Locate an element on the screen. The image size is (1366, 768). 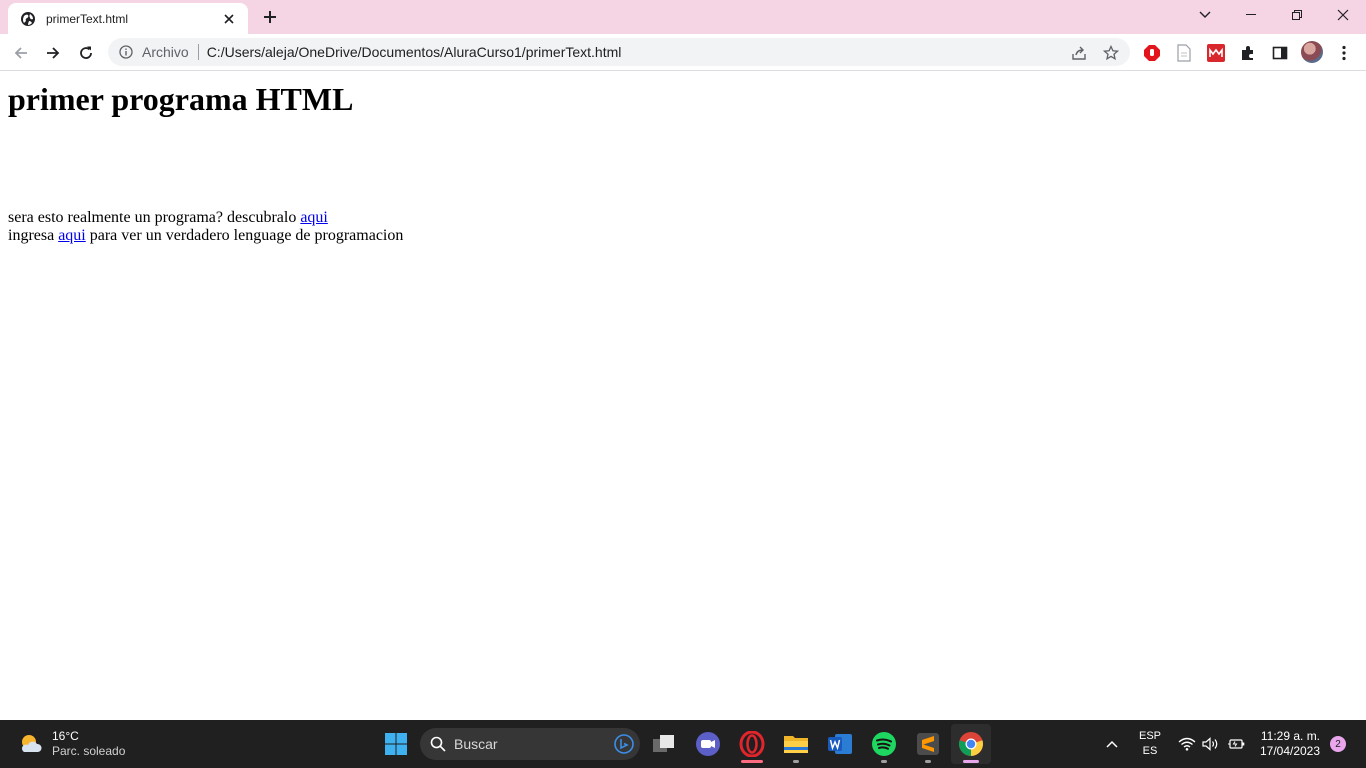
chevron-down-icon is located at coordinates (1205, 14).